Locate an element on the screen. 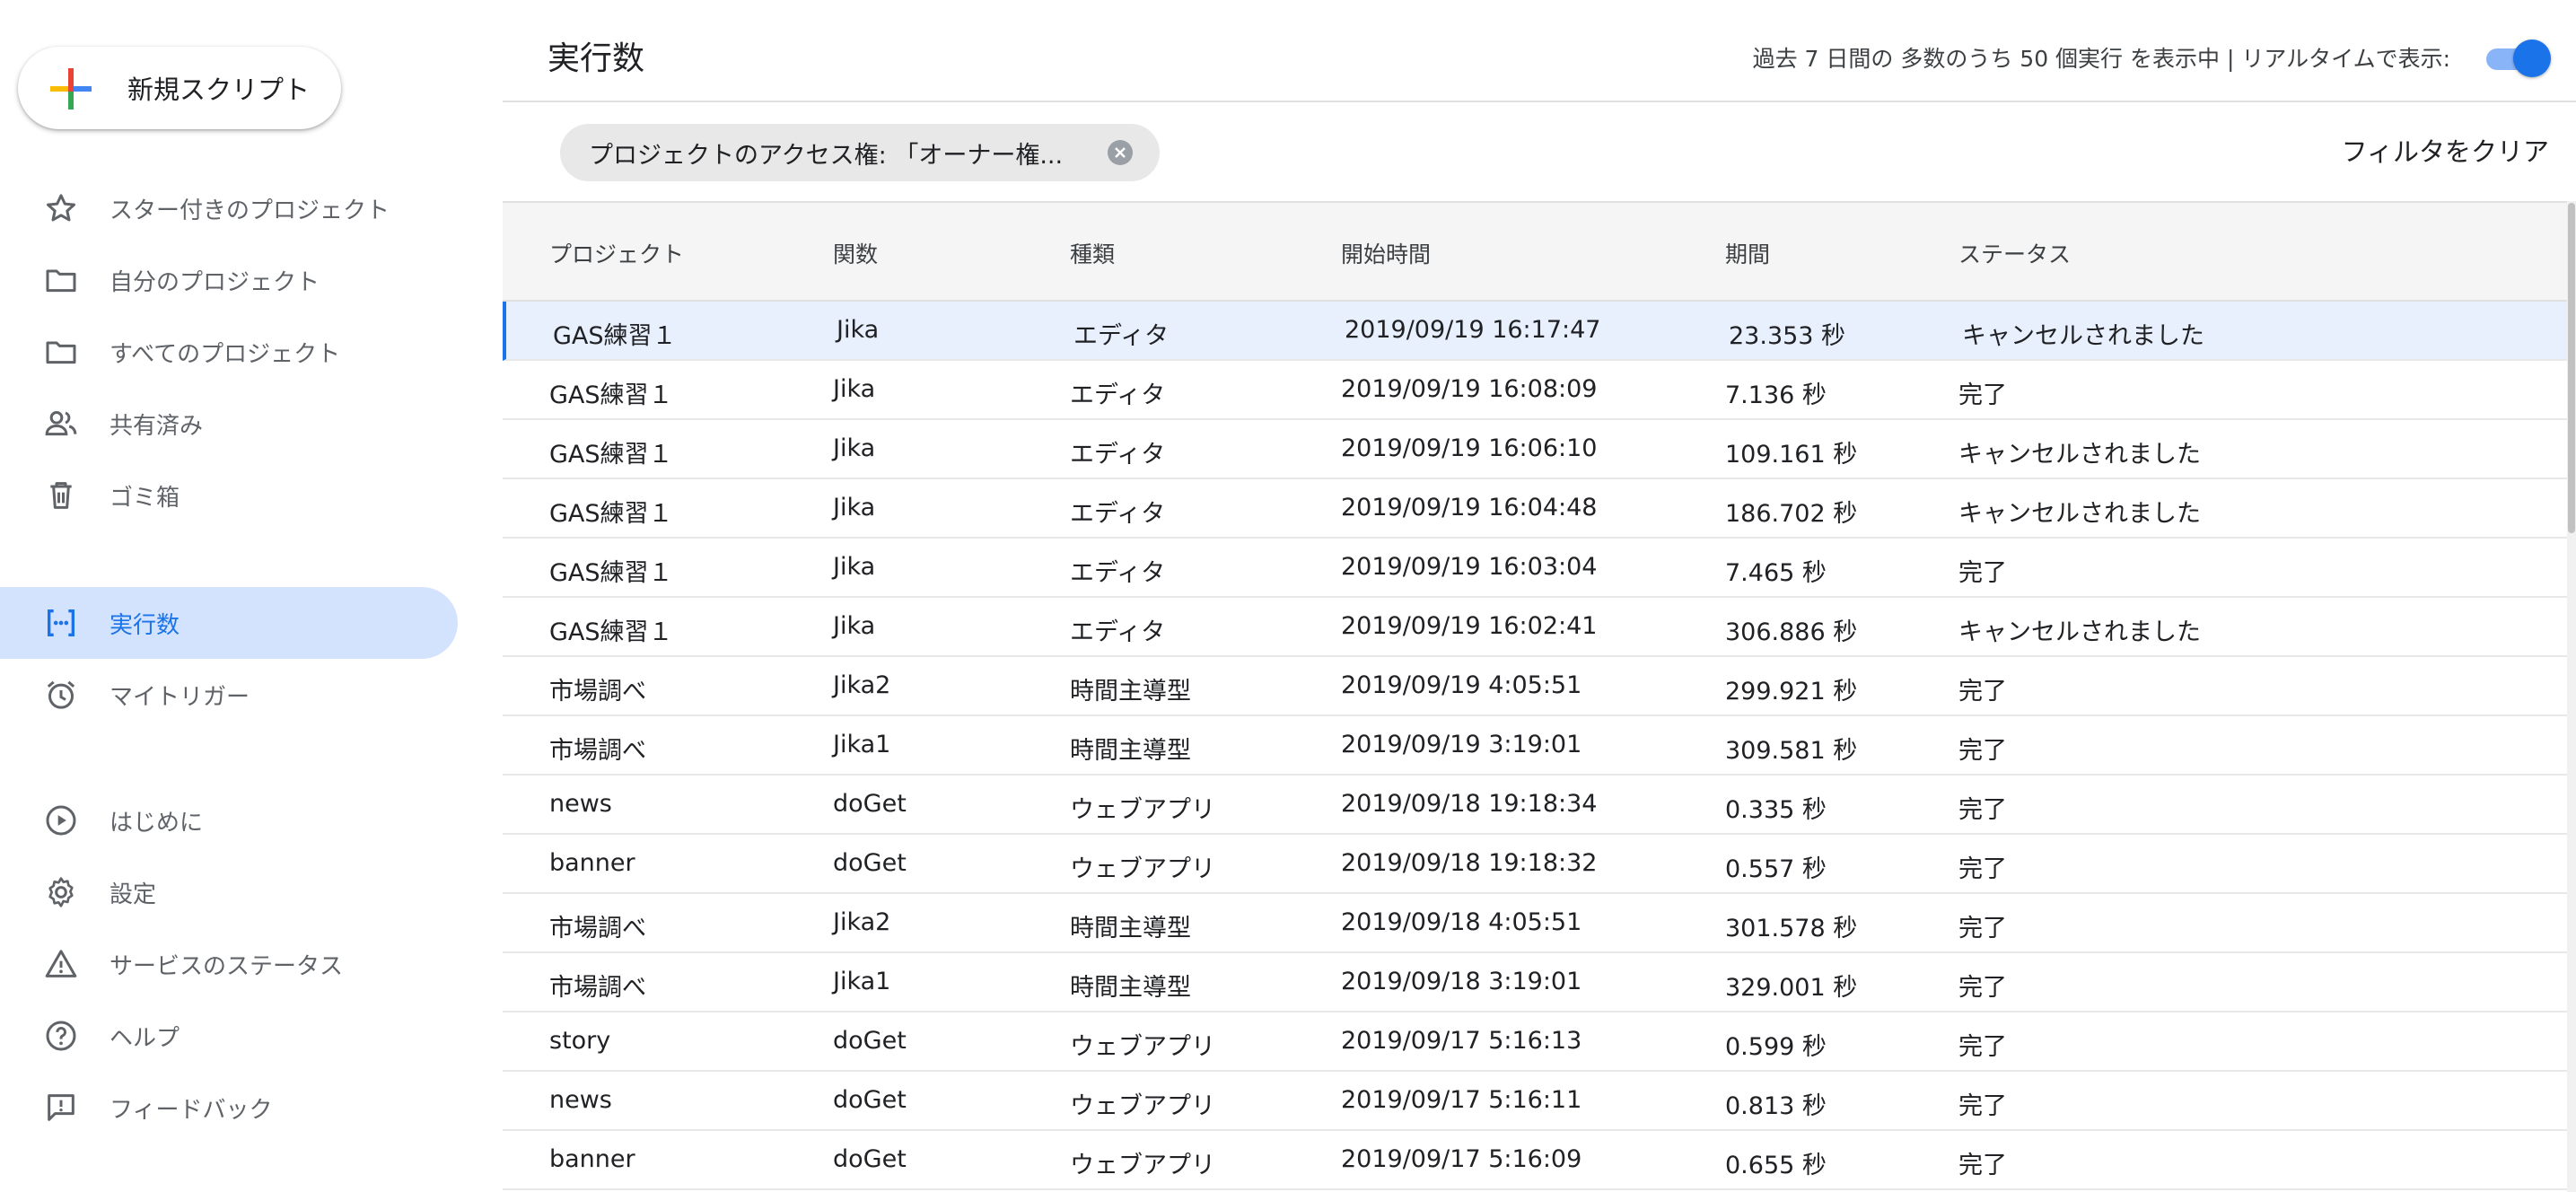  star-icon is located at coordinates (61, 208).